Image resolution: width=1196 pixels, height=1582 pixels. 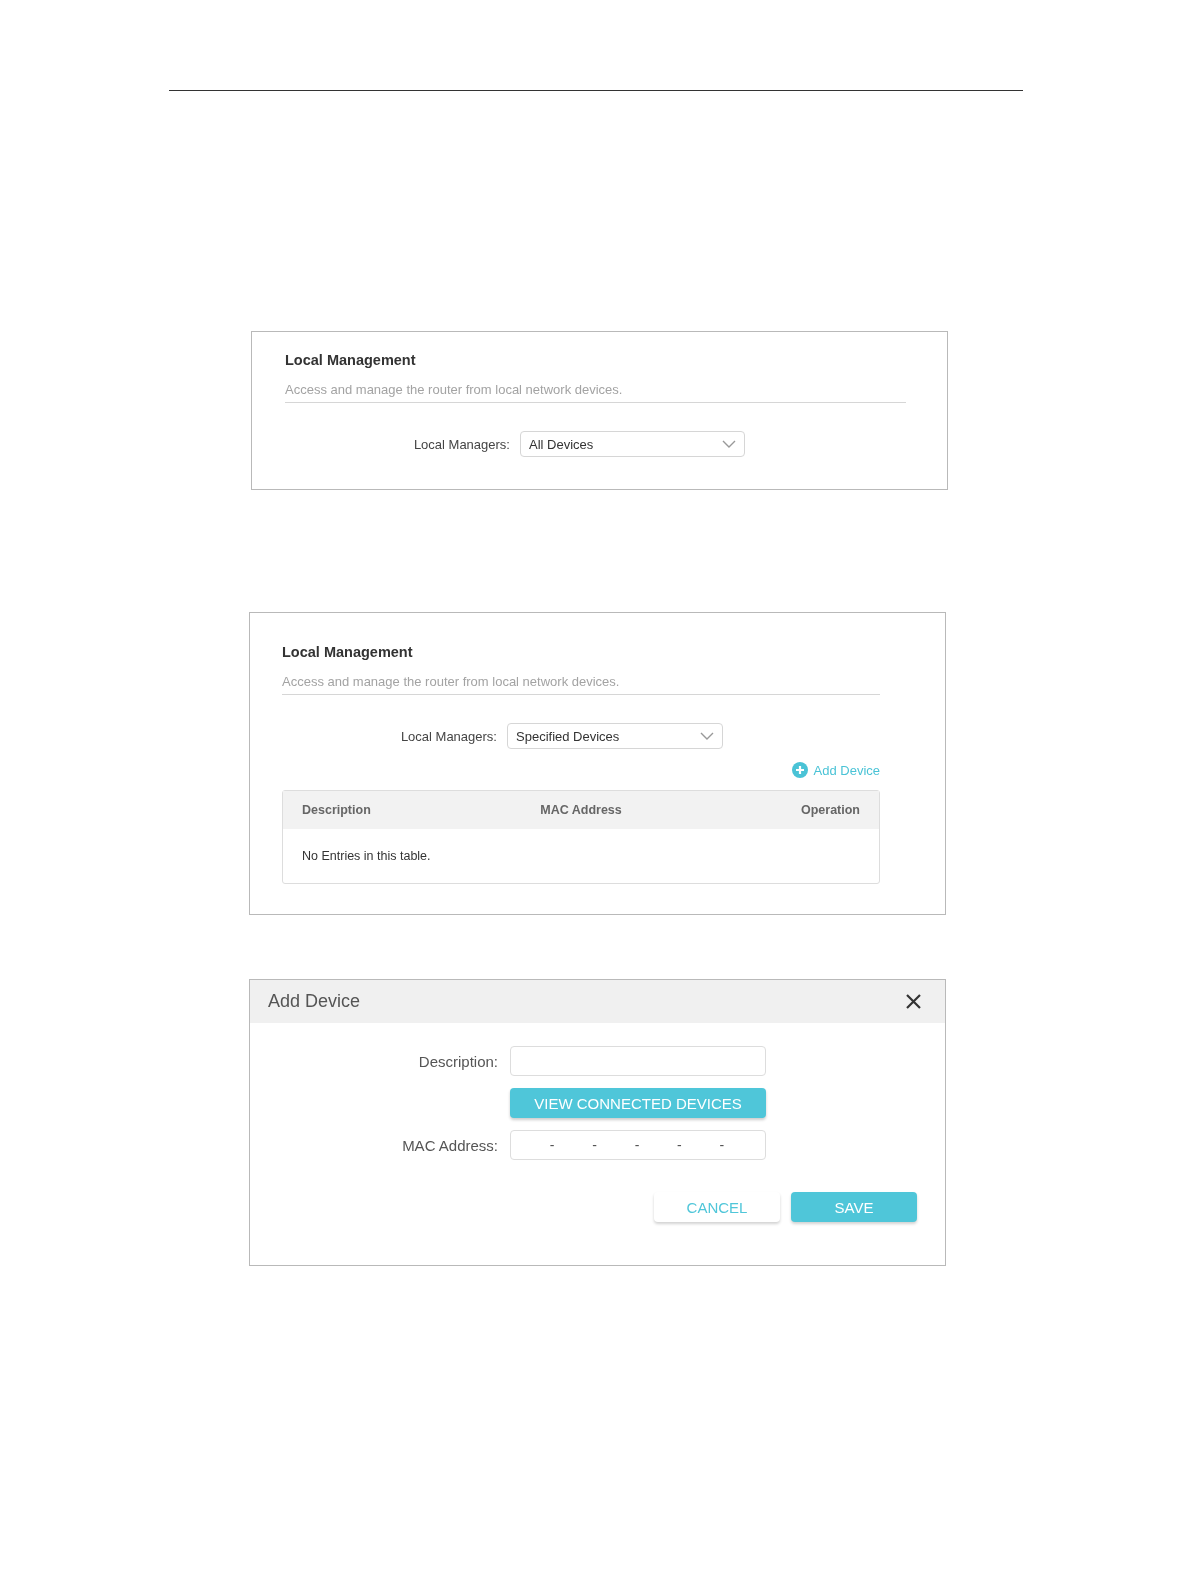 What do you see at coordinates (835, 770) in the screenshot?
I see `add-device-link: Add Device` at bounding box center [835, 770].